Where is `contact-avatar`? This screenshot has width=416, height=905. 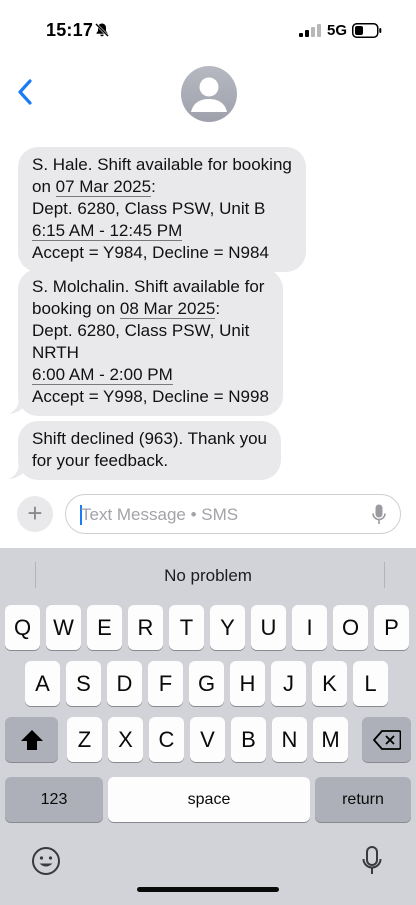 contact-avatar is located at coordinates (209, 94).